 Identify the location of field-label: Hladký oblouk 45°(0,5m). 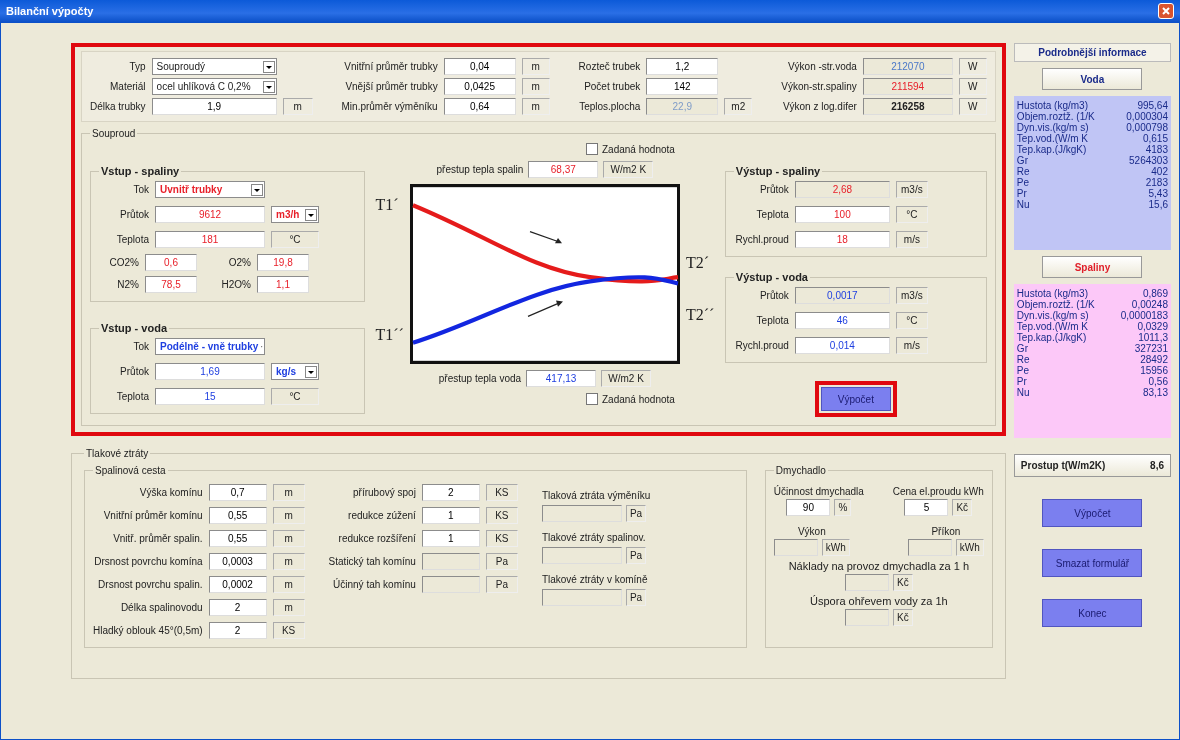
(148, 630).